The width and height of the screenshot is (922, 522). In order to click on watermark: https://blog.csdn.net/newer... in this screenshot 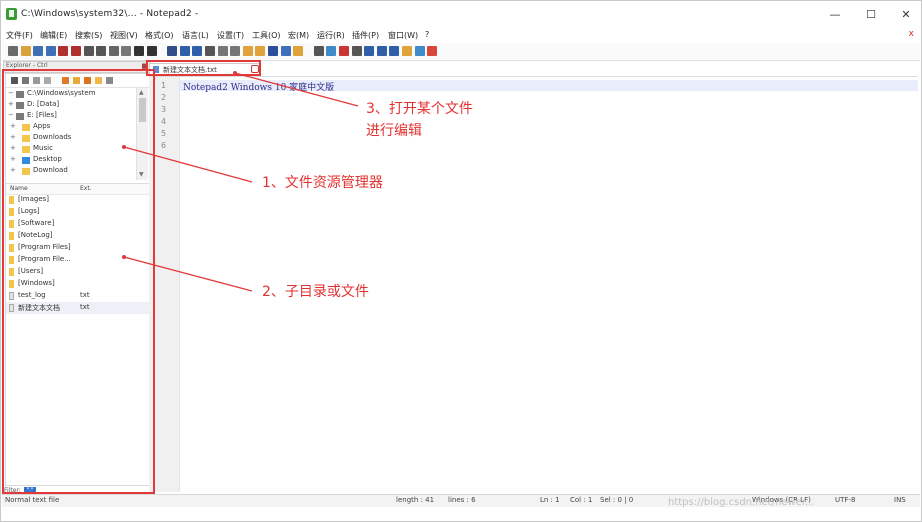, I will do `click(741, 502)`.